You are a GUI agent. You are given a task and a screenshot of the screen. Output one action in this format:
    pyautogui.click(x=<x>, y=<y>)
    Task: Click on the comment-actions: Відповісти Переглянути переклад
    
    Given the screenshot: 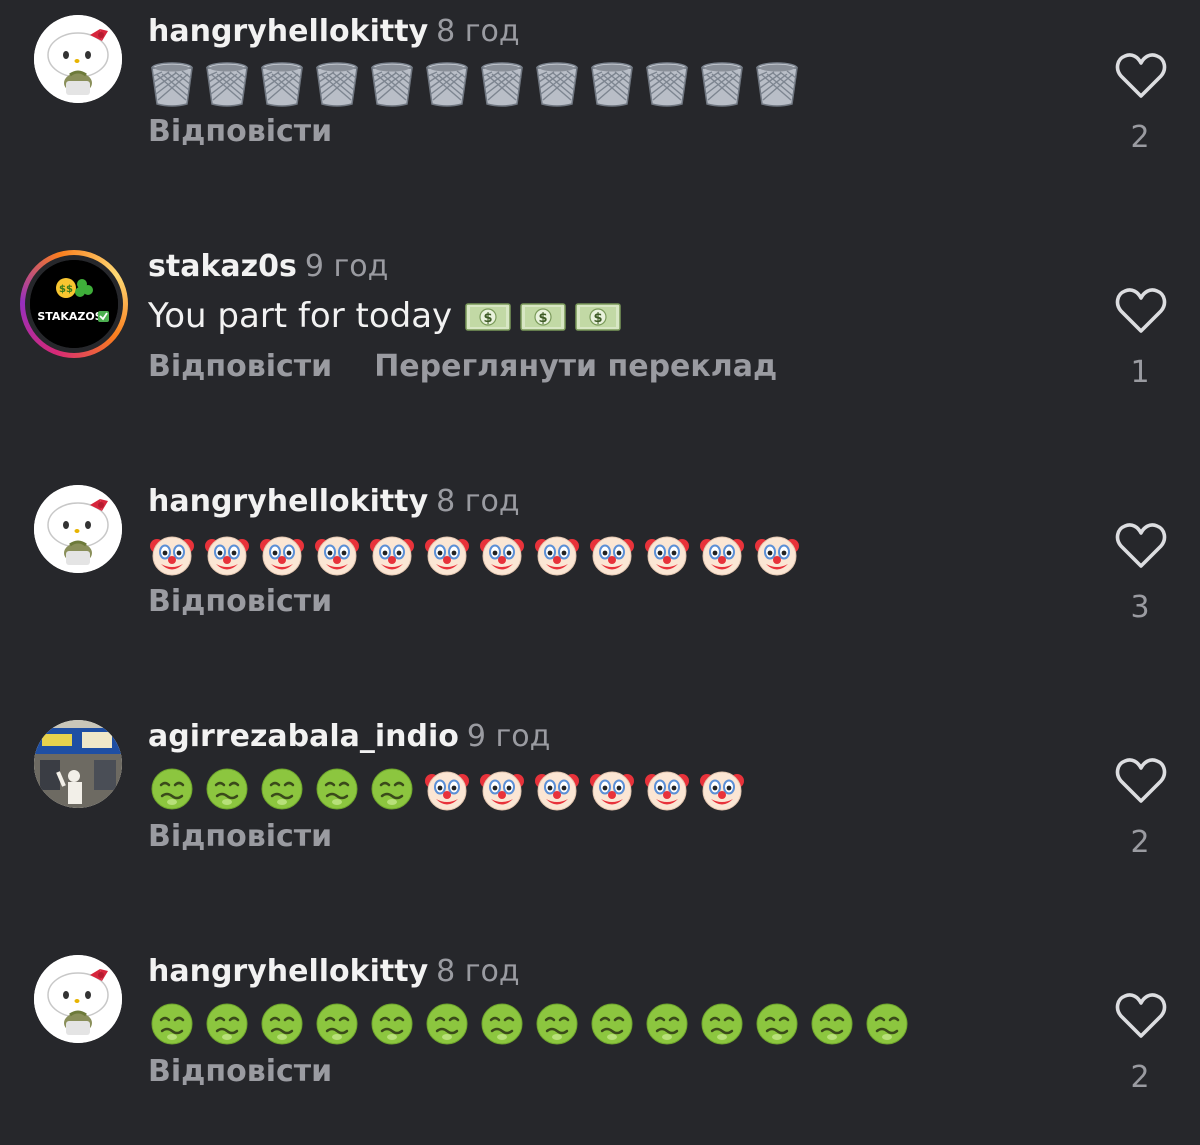 What is the action you would take?
    pyautogui.click(x=462, y=367)
    